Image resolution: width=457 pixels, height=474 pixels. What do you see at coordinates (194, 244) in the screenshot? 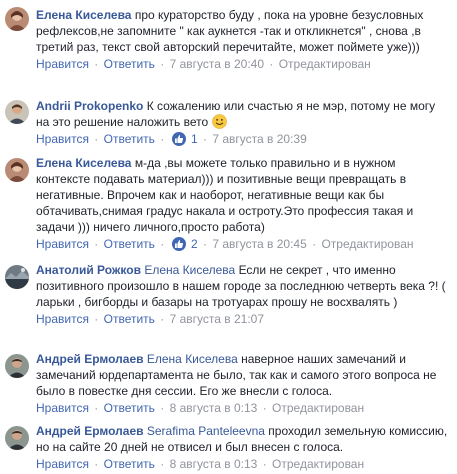
I see `reaction-count: 2` at bounding box center [194, 244].